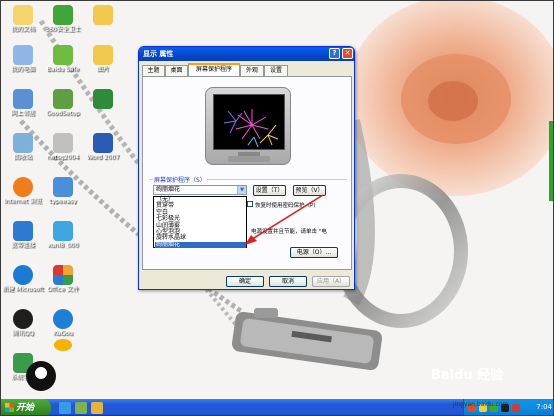 The width and height of the screenshot is (554, 416). What do you see at coordinates (23, 284) in the screenshot?
I see `desktop-icon-19: 新建 Microsoft` at bounding box center [23, 284].